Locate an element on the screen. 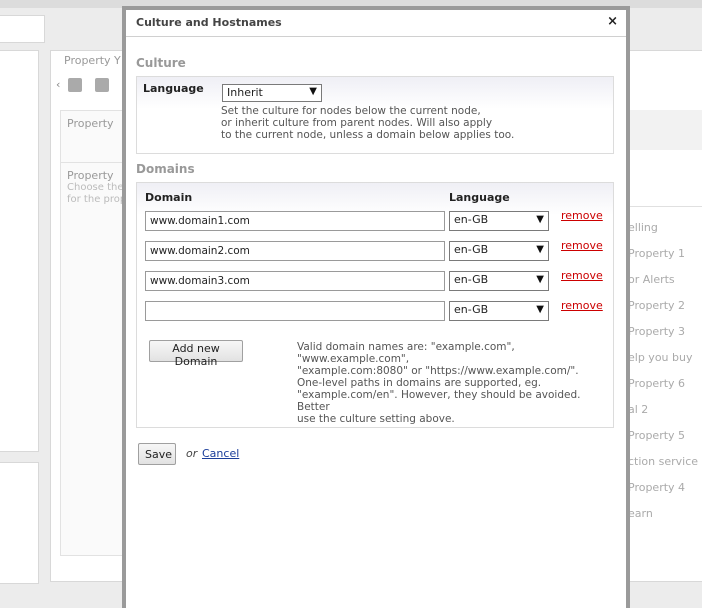 Image resolution: width=702 pixels, height=608 pixels. list-item: elp you buy is located at coordinates (665, 363).